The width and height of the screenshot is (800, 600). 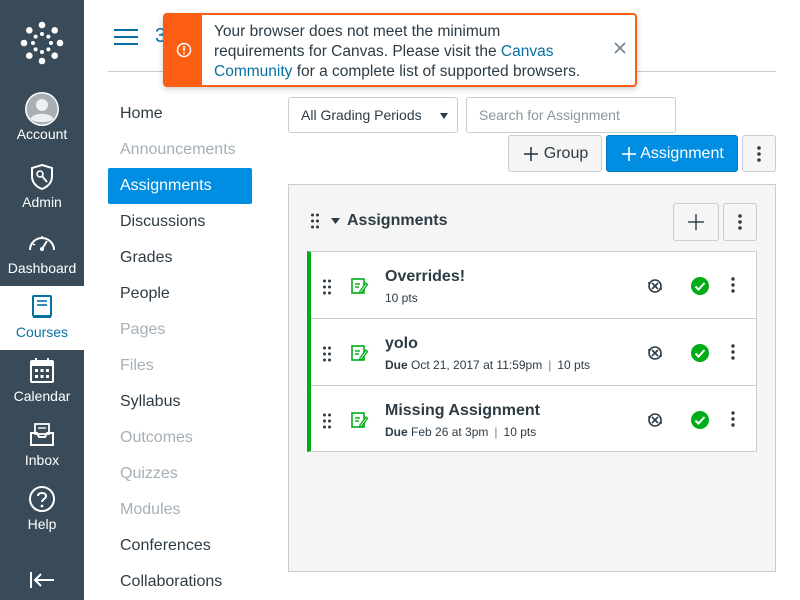 What do you see at coordinates (533, 285) in the screenshot?
I see `assignment-row: Overrides! 10 pts` at bounding box center [533, 285].